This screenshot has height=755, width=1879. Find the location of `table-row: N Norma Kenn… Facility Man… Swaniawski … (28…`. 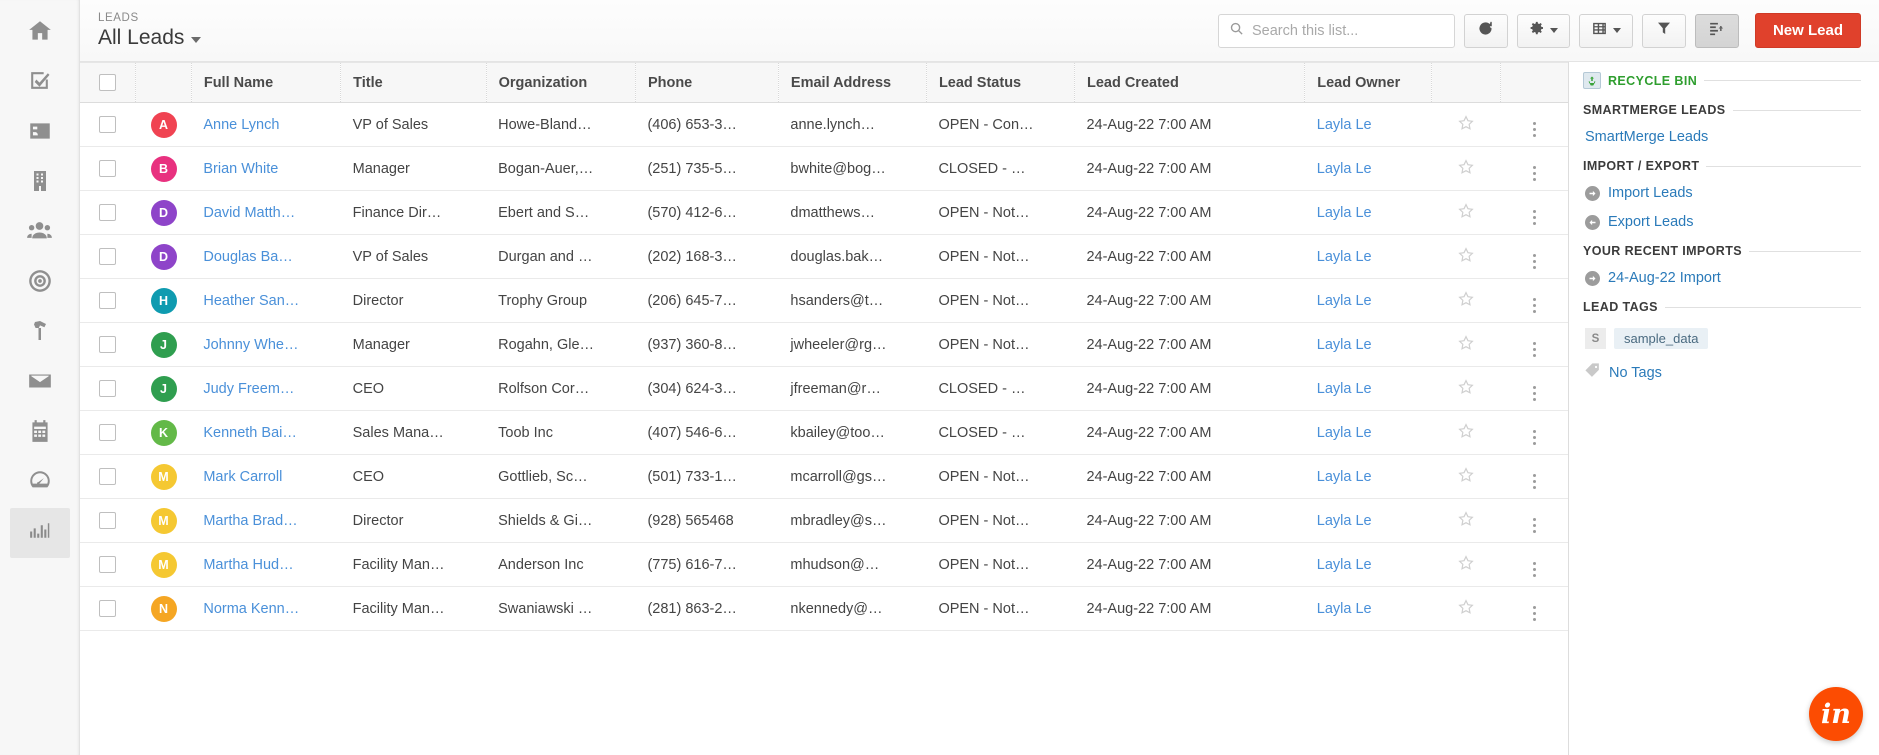

table-row: N Norma Kenn… Facility Man… Swaniawski … (28… is located at coordinates (824, 608).